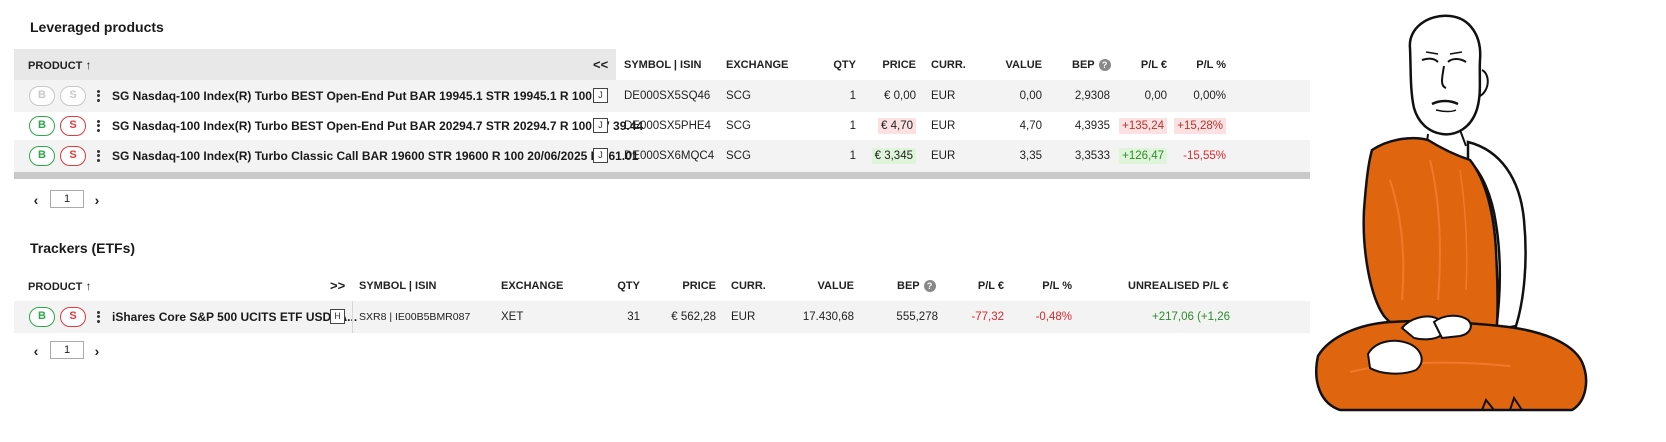 Image resolution: width=1666 pixels, height=442 pixels. What do you see at coordinates (415, 317) in the screenshot?
I see `symbol-isin: SXR8 | IE00B5BMR087` at bounding box center [415, 317].